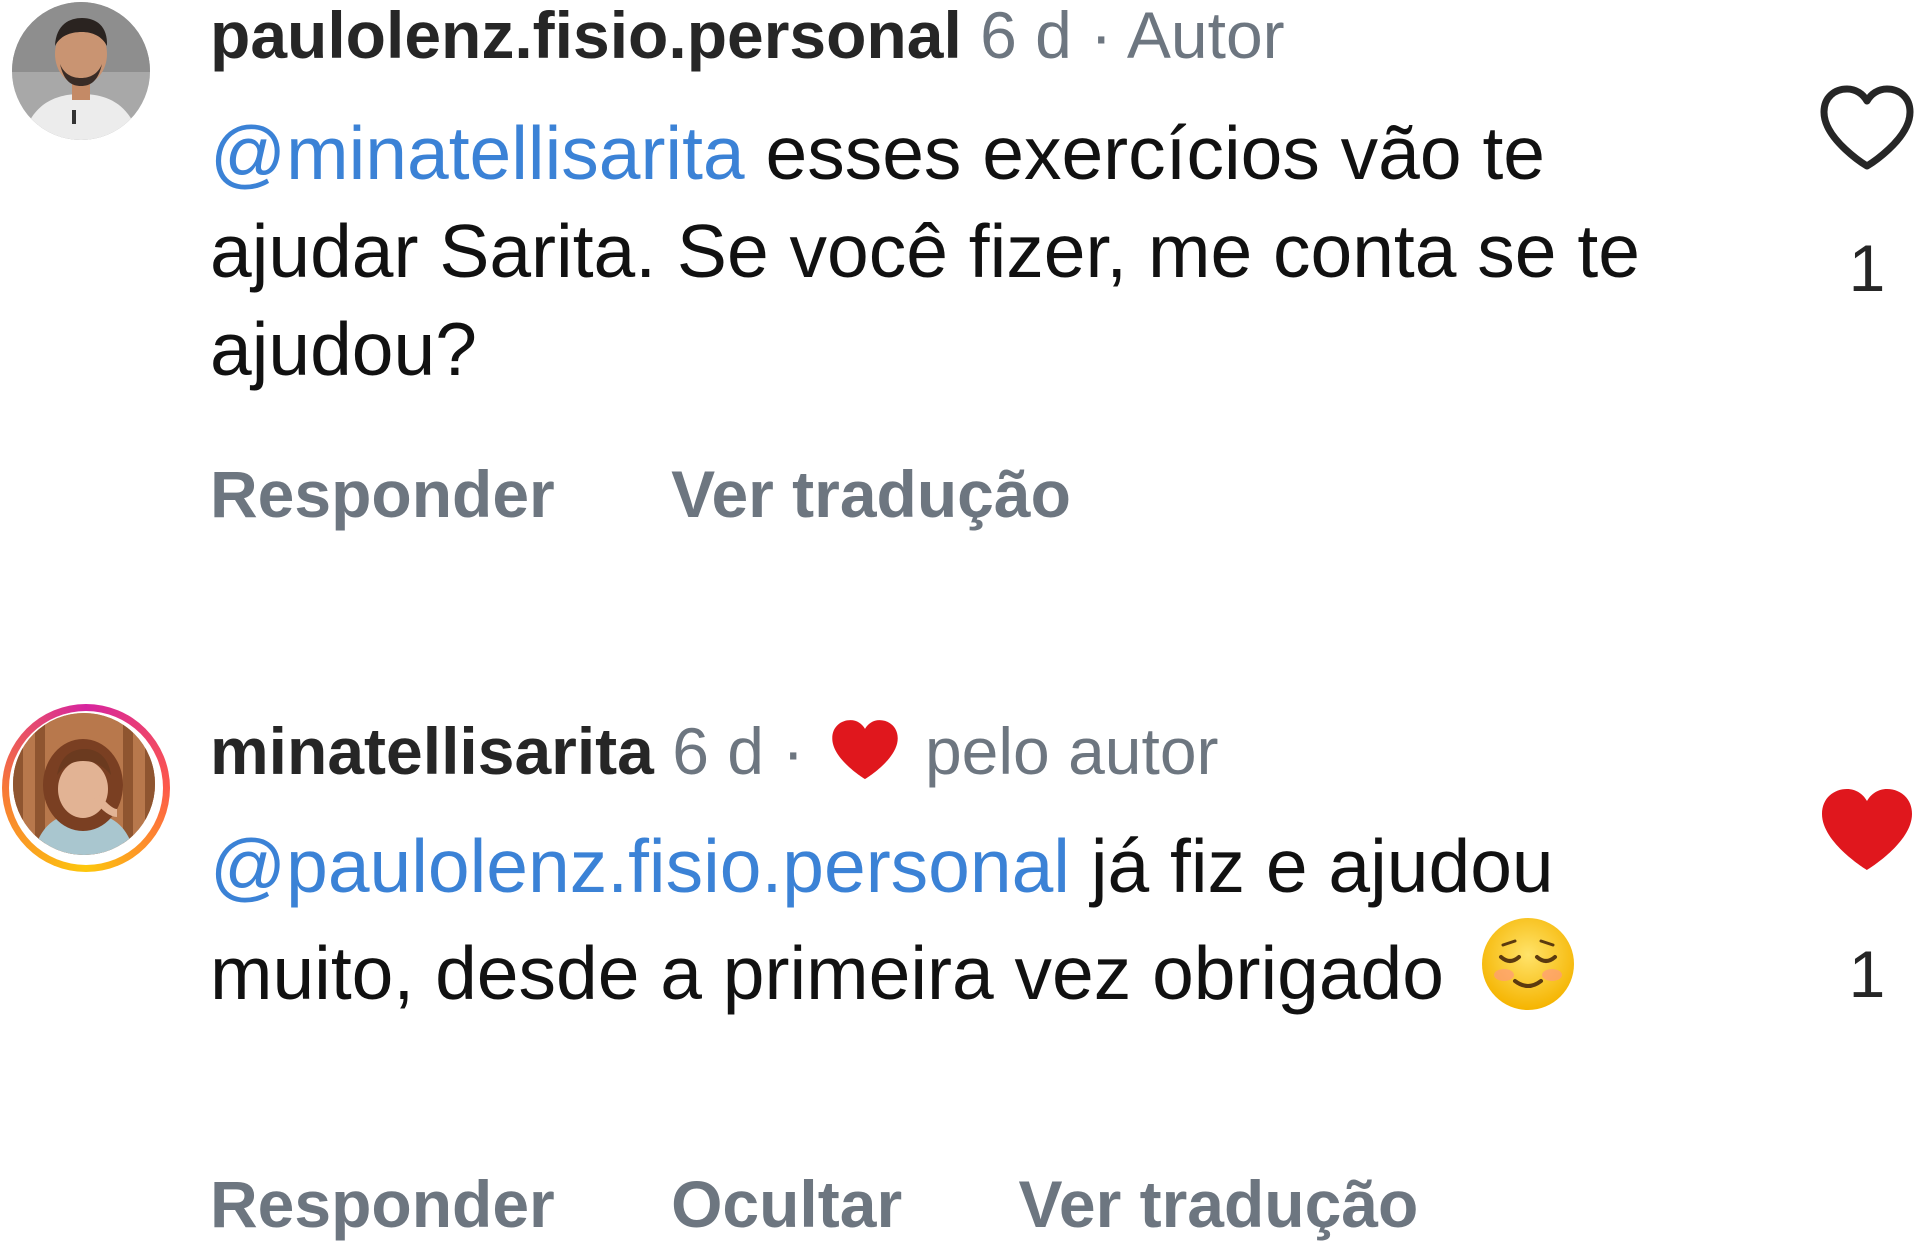 The width and height of the screenshot is (1920, 1242). What do you see at coordinates (640, 866) in the screenshot?
I see `mention-link: @paulolenz.fisio.personal` at bounding box center [640, 866].